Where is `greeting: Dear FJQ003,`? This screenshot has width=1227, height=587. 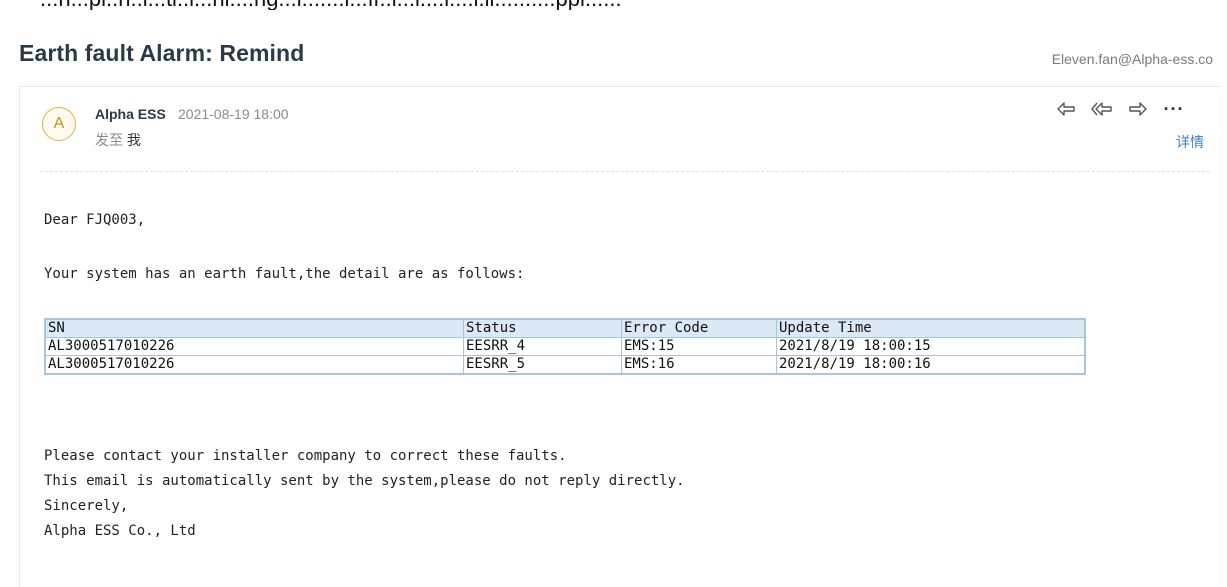 greeting: Dear FJQ003, is located at coordinates (95, 220).